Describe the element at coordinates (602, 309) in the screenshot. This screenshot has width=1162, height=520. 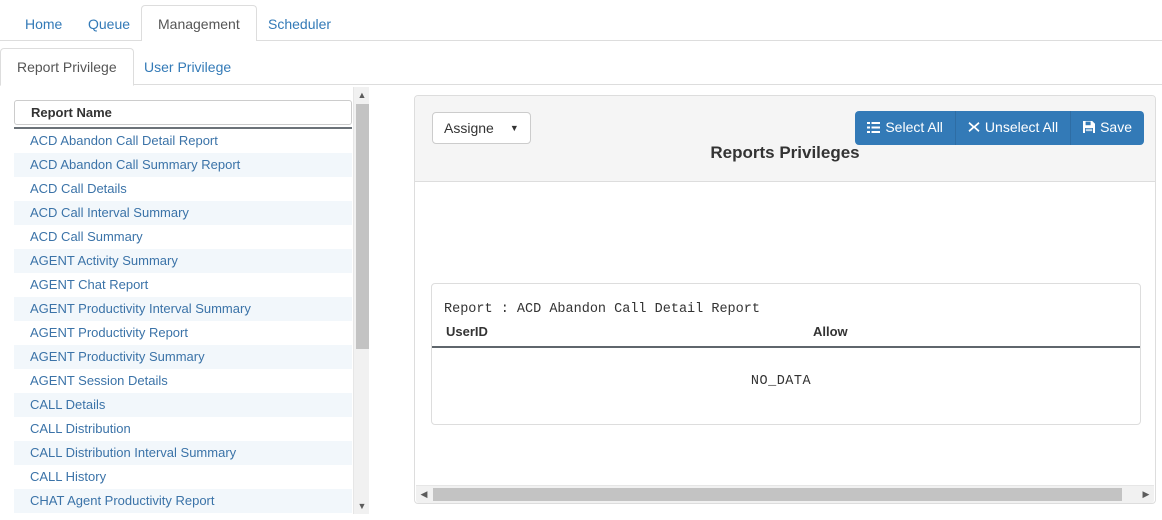
I see `selected-report-label: Report : ACD Abandon Call Detail Report` at that location.